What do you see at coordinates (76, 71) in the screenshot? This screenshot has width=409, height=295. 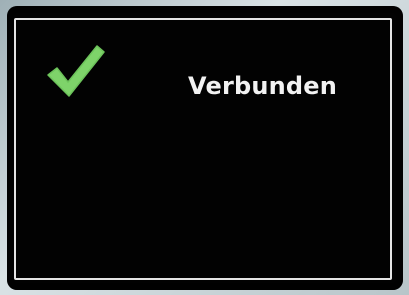 I see `checkmark-icon` at bounding box center [76, 71].